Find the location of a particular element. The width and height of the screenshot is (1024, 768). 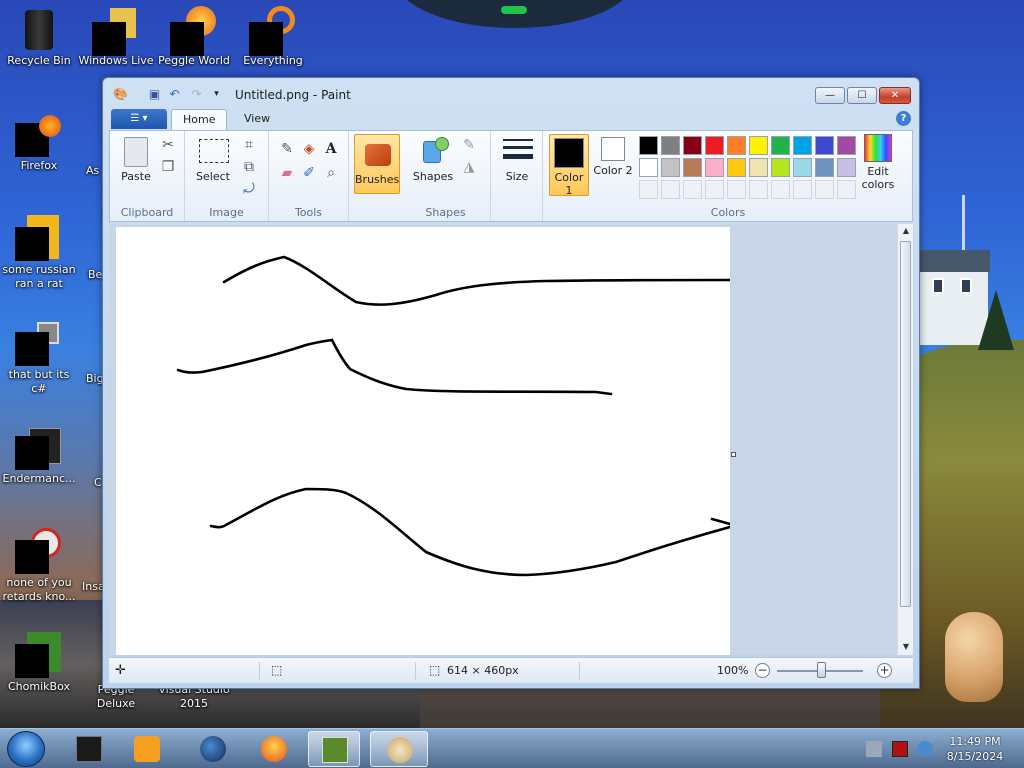

fill-shape-icon: ◮ is located at coordinates (469, 167).